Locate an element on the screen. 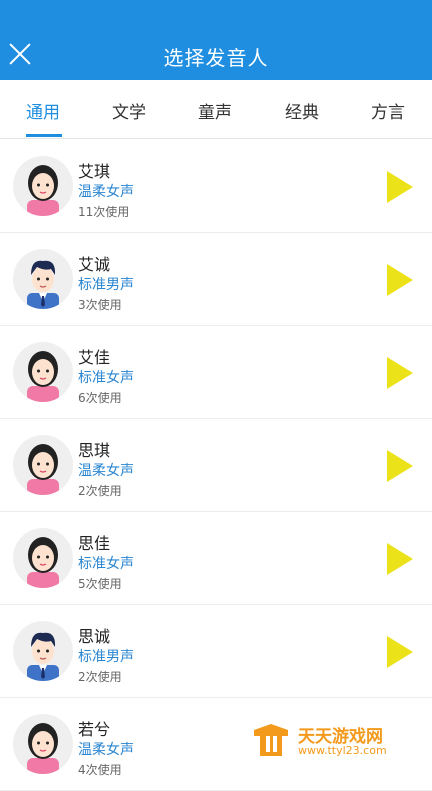  tab-dialect: 方言 is located at coordinates (388, 110).